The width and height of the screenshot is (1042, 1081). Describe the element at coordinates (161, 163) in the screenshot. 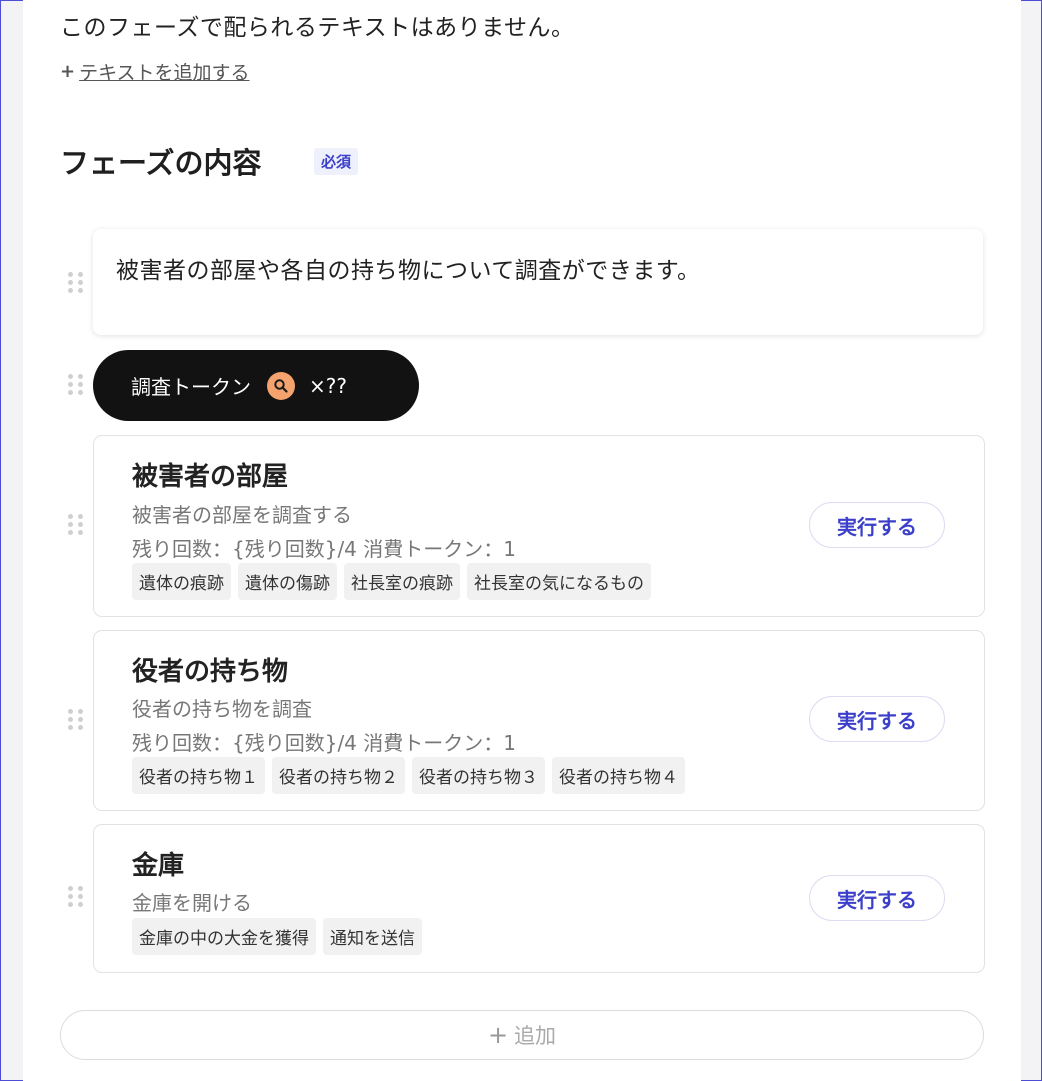

I see `section-title: フェーズの内容` at that location.